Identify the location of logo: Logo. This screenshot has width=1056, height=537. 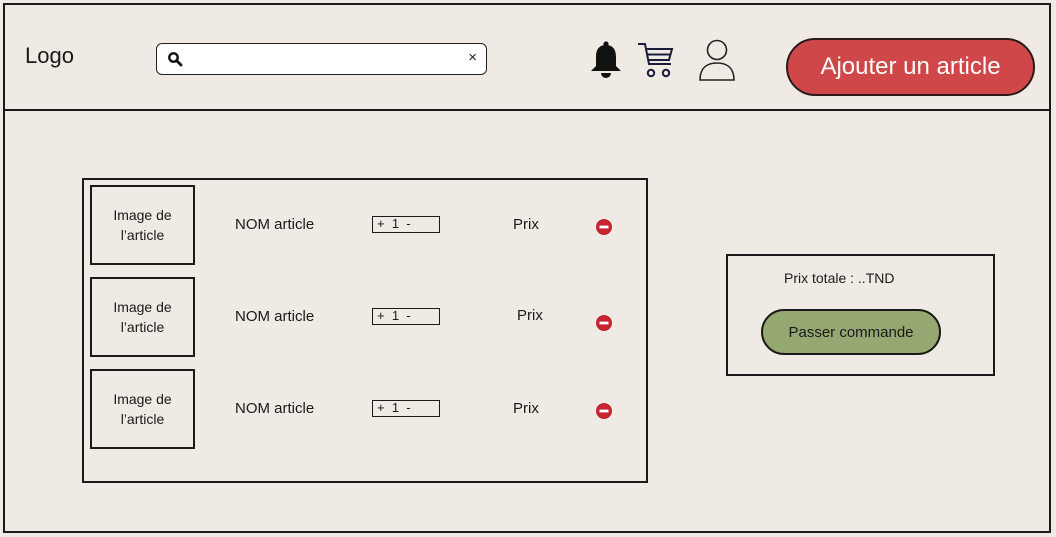
(49, 56).